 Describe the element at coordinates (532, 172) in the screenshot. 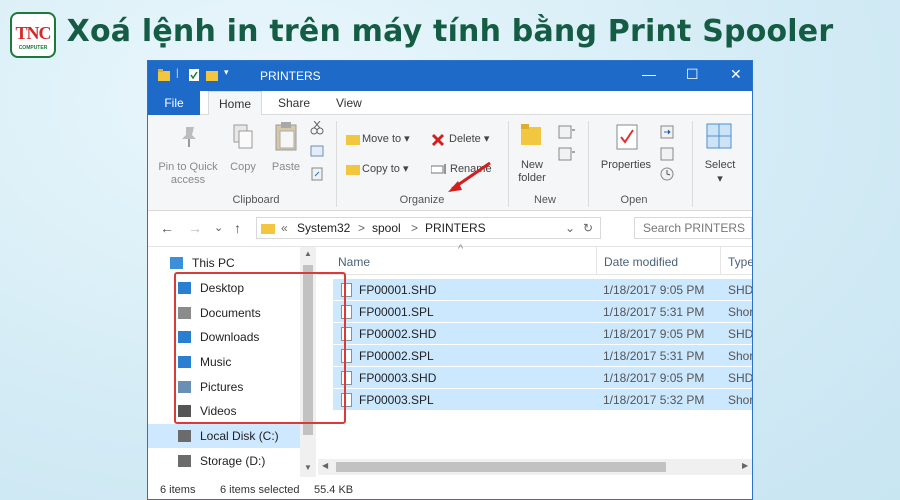

I see `new-folder-button: New folder` at that location.